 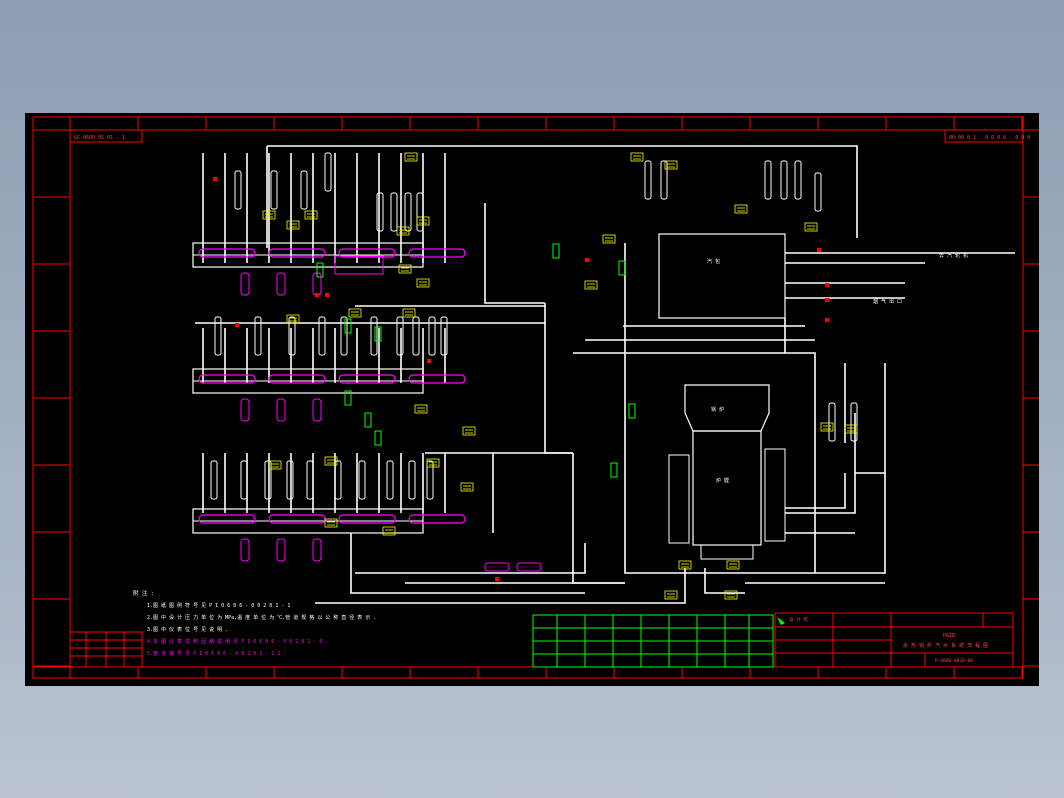 I want to click on title-block, so click(x=894, y=640).